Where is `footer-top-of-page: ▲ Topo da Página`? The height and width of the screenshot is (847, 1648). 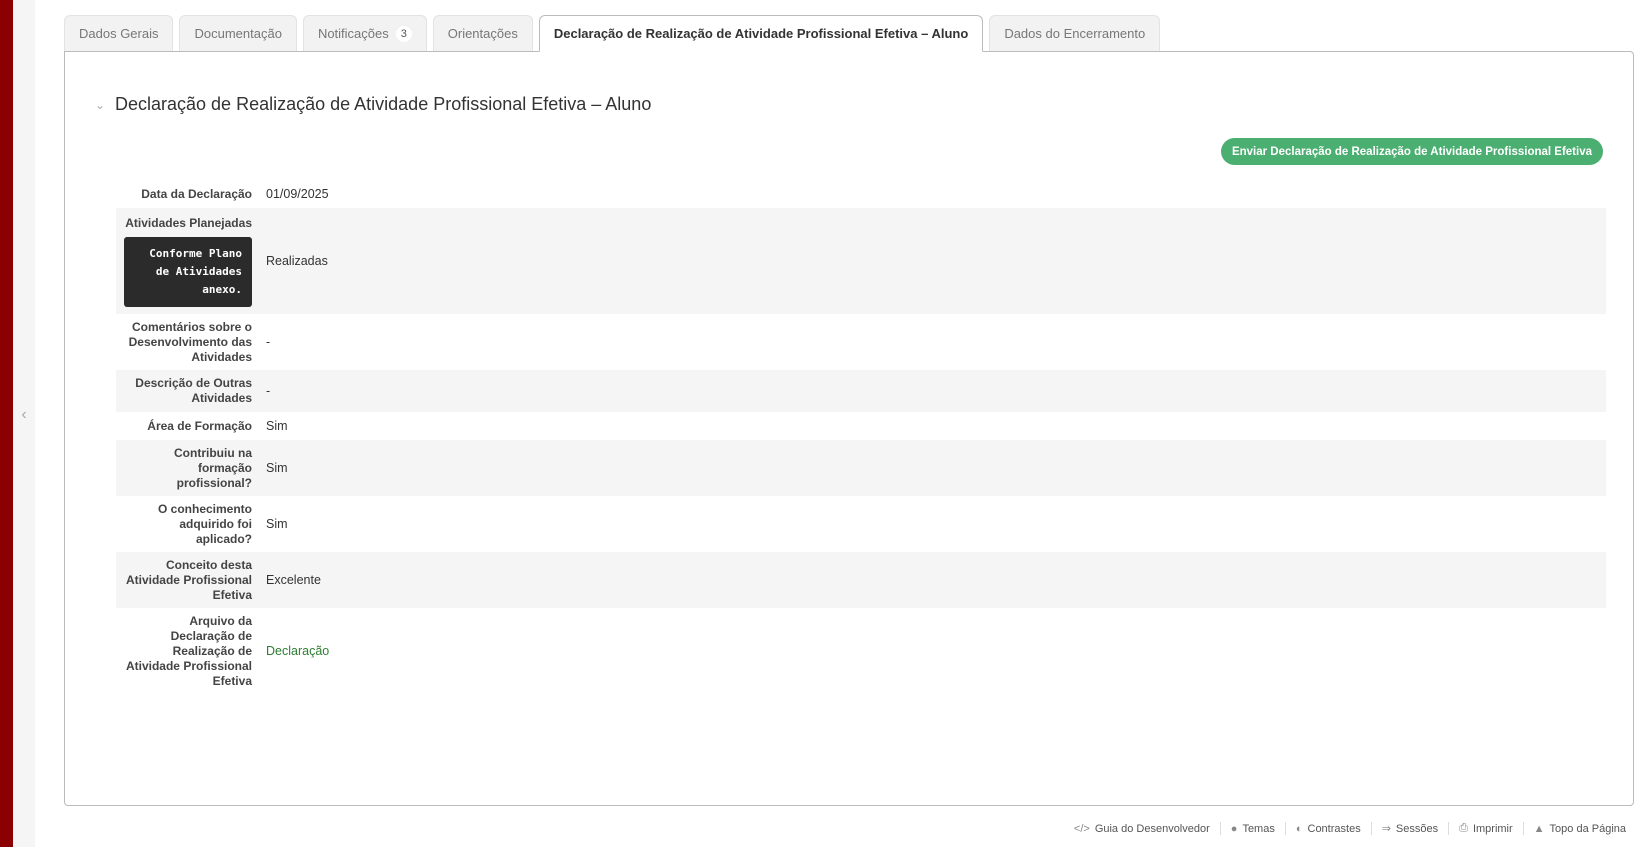 footer-top-of-page: ▲ Topo da Página is located at coordinates (1579, 828).